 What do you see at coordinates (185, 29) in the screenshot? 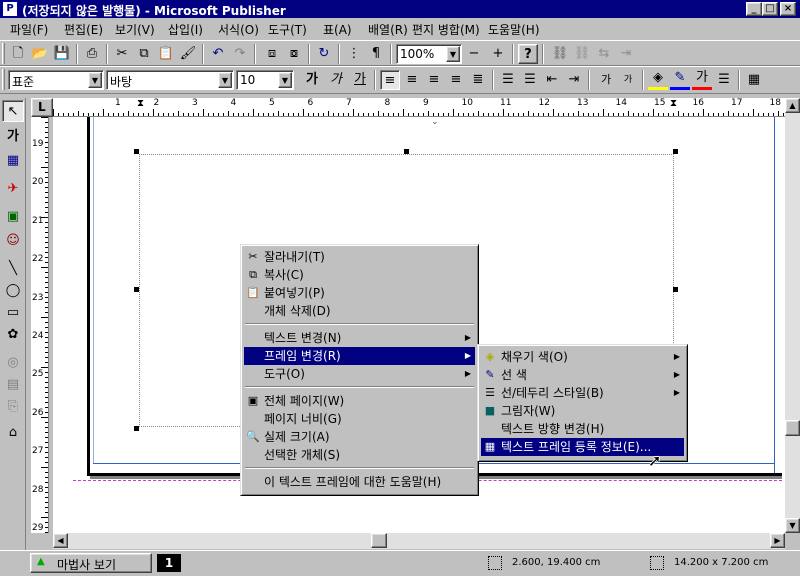
I see `menu-3: 삽입(I)` at bounding box center [185, 29].